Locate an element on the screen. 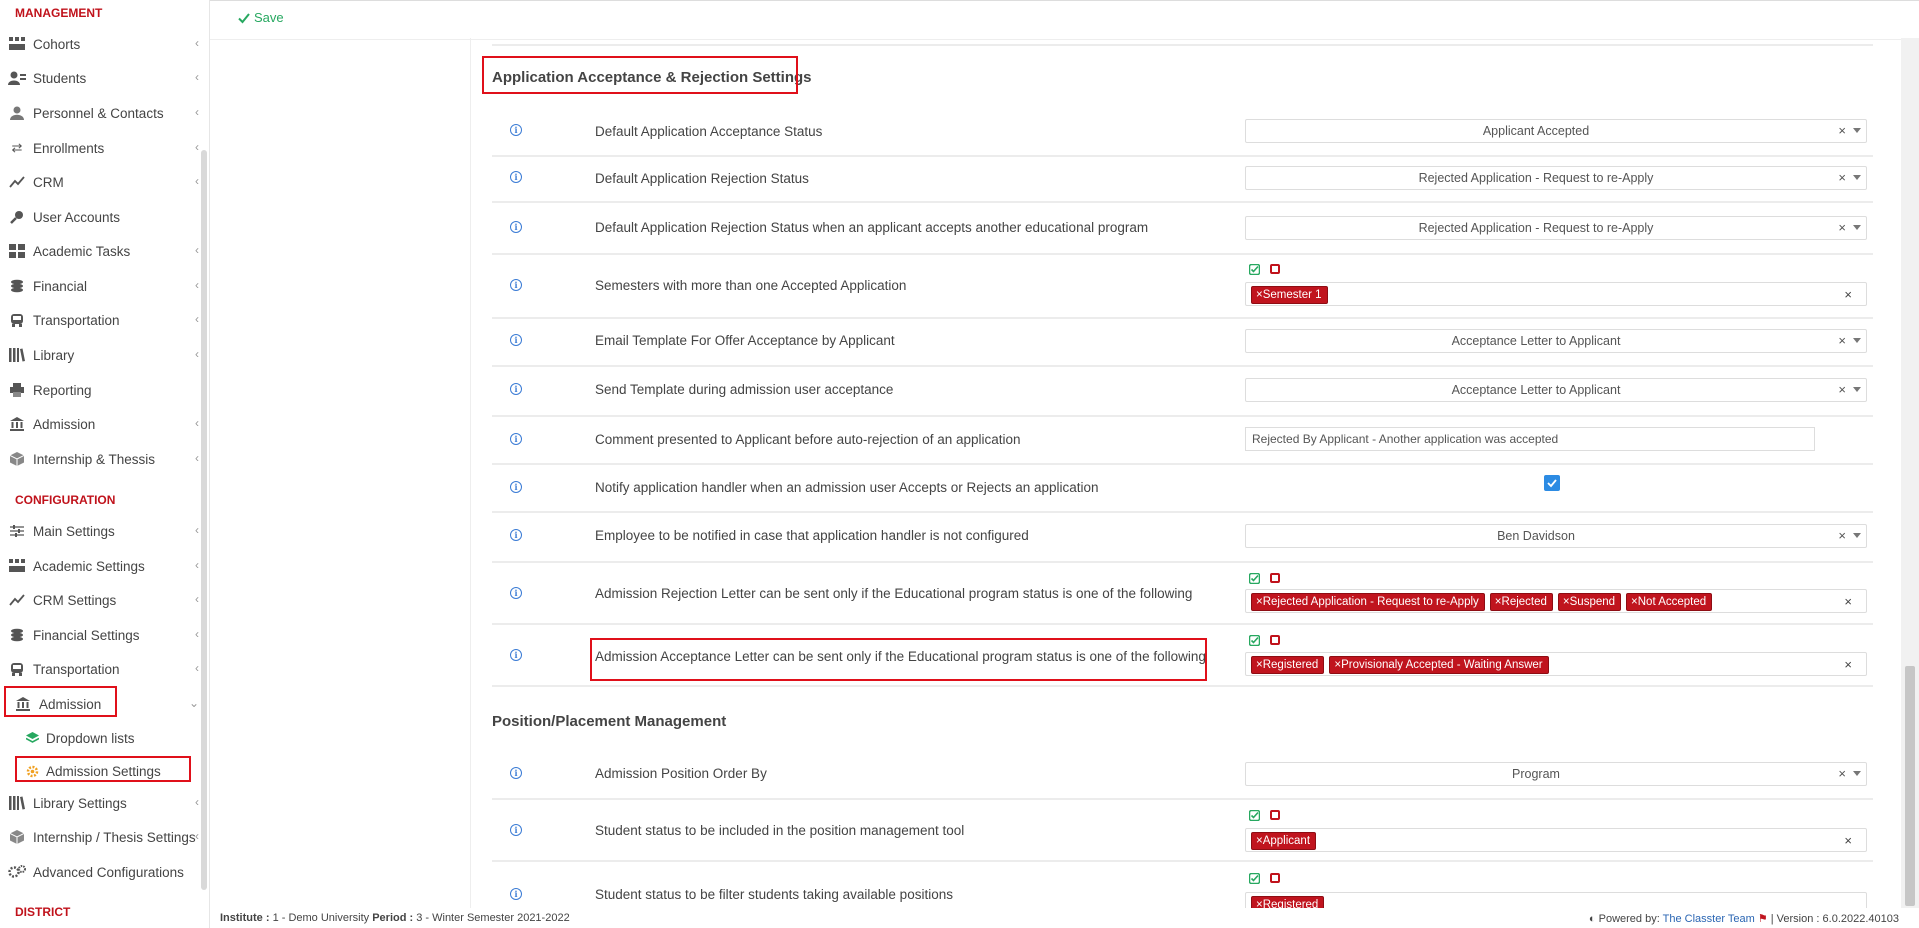 Image resolution: width=1919 pixels, height=928 pixels. sidebar-item-crm: CRM ‹ is located at coordinates (102, 182).